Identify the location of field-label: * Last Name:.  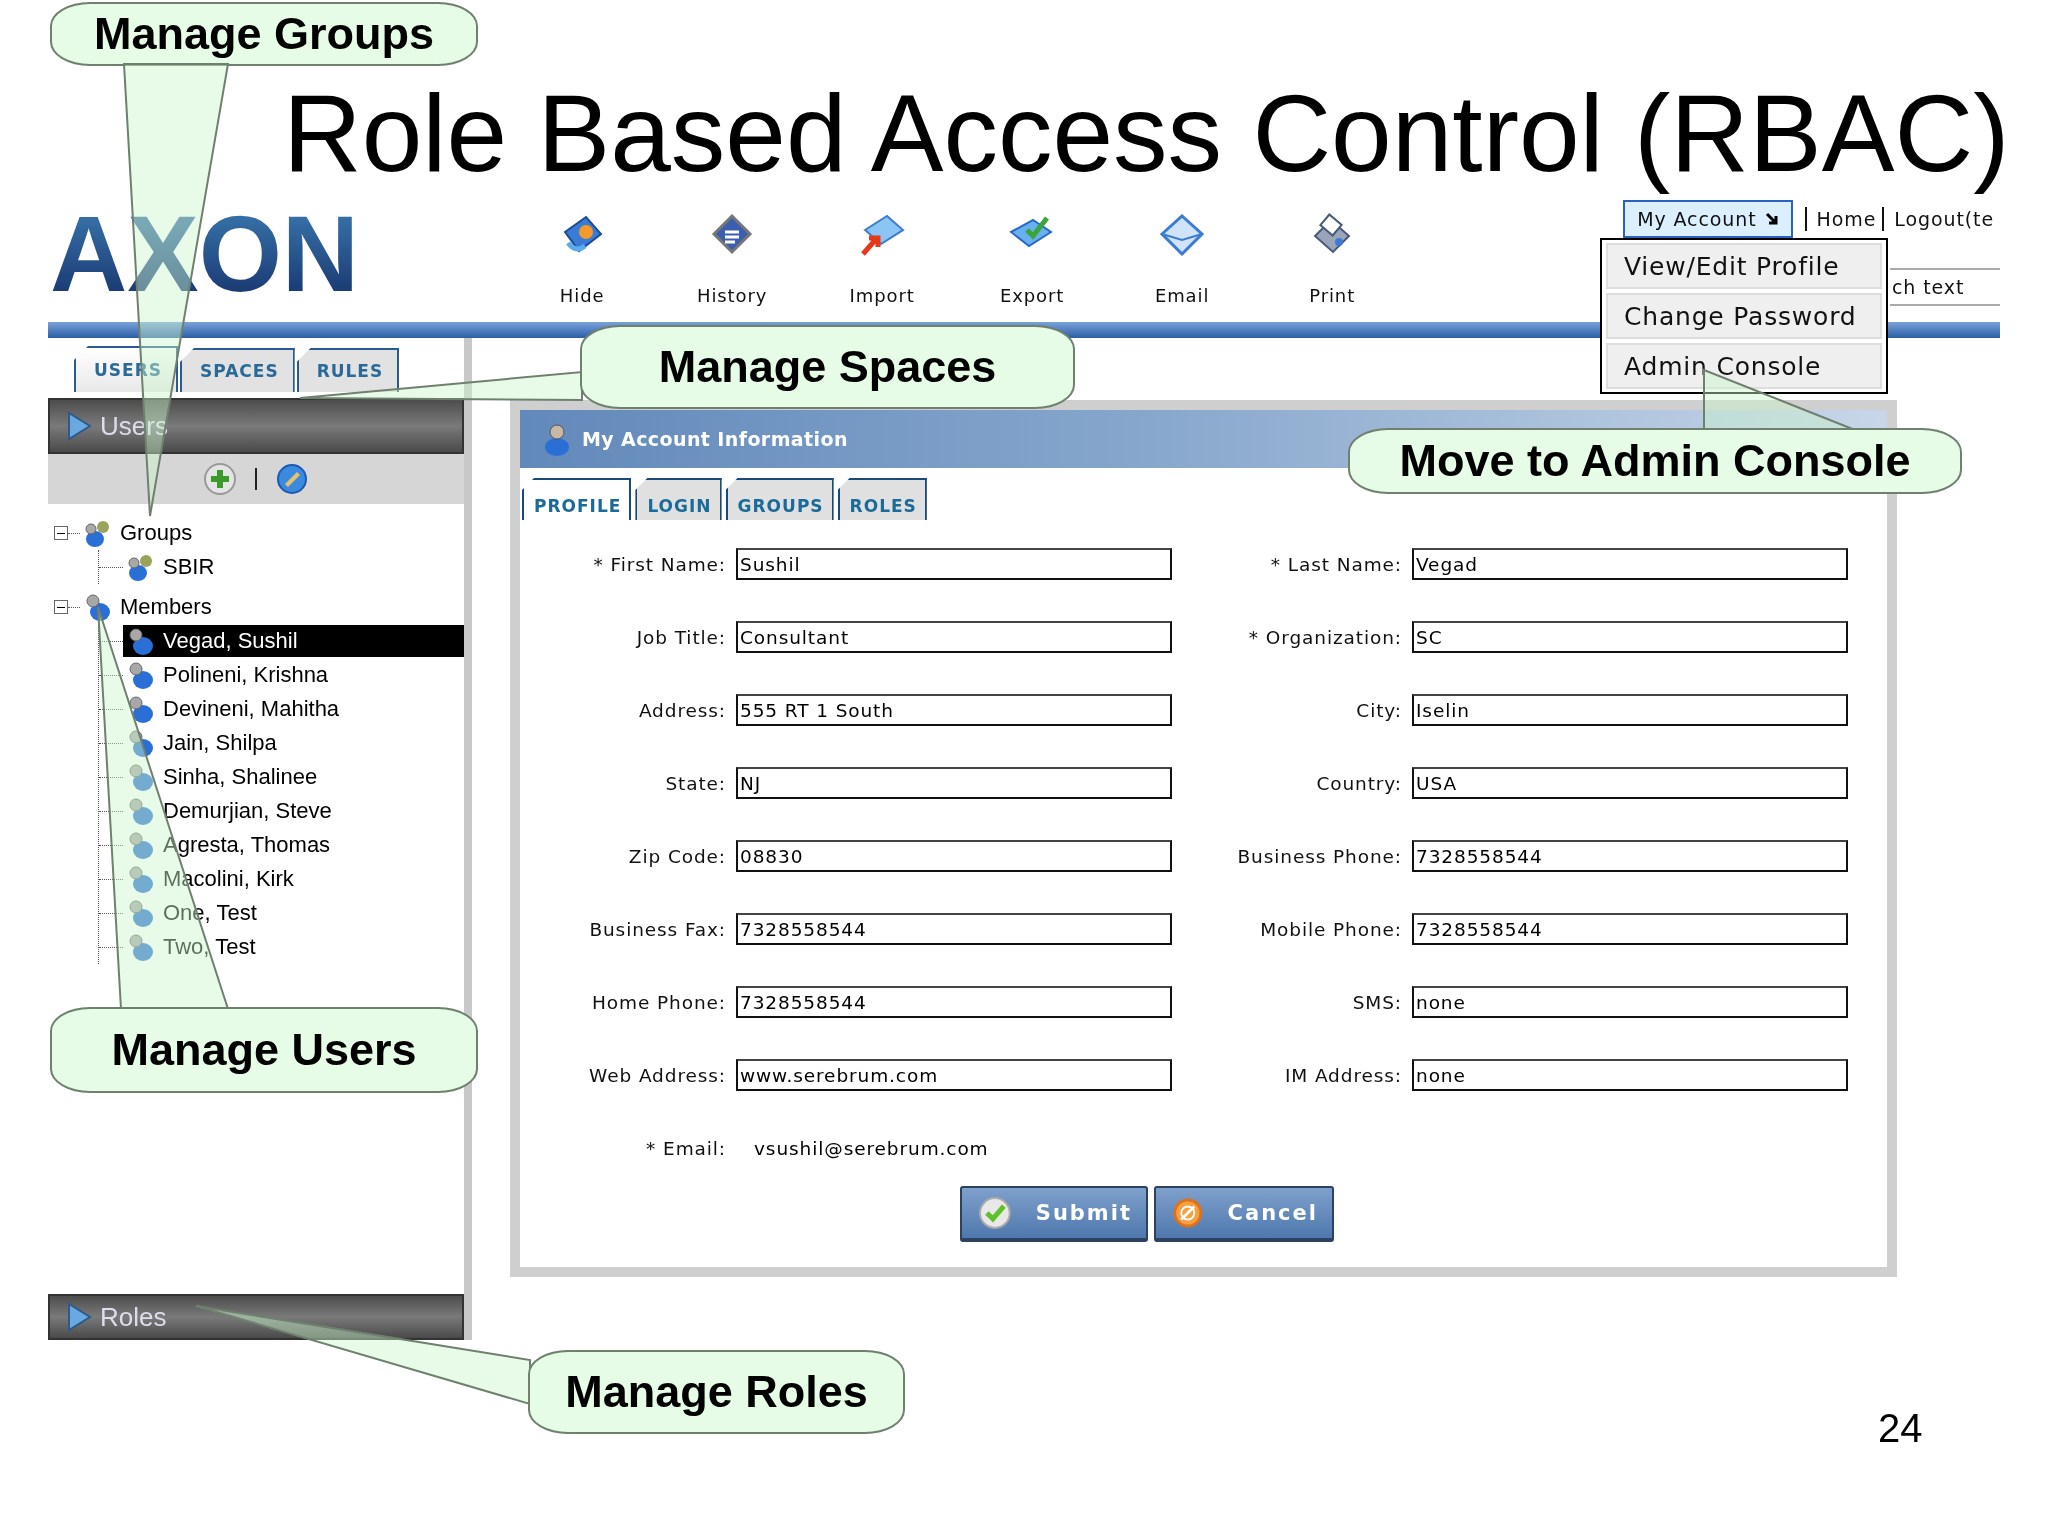
(1336, 564).